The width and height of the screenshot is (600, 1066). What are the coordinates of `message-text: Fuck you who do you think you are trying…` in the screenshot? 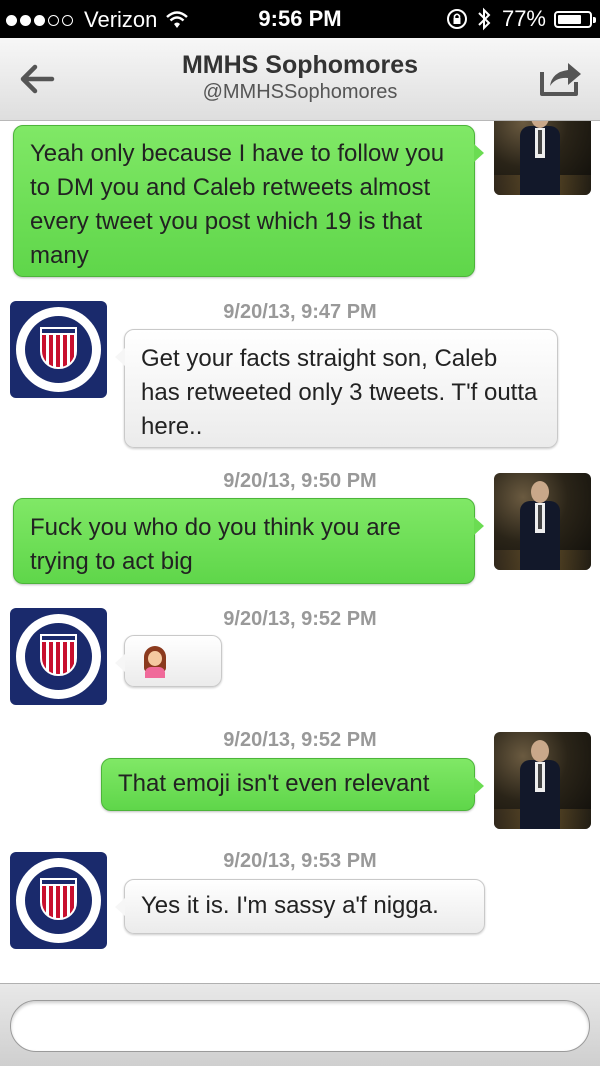 It's located at (215, 544).